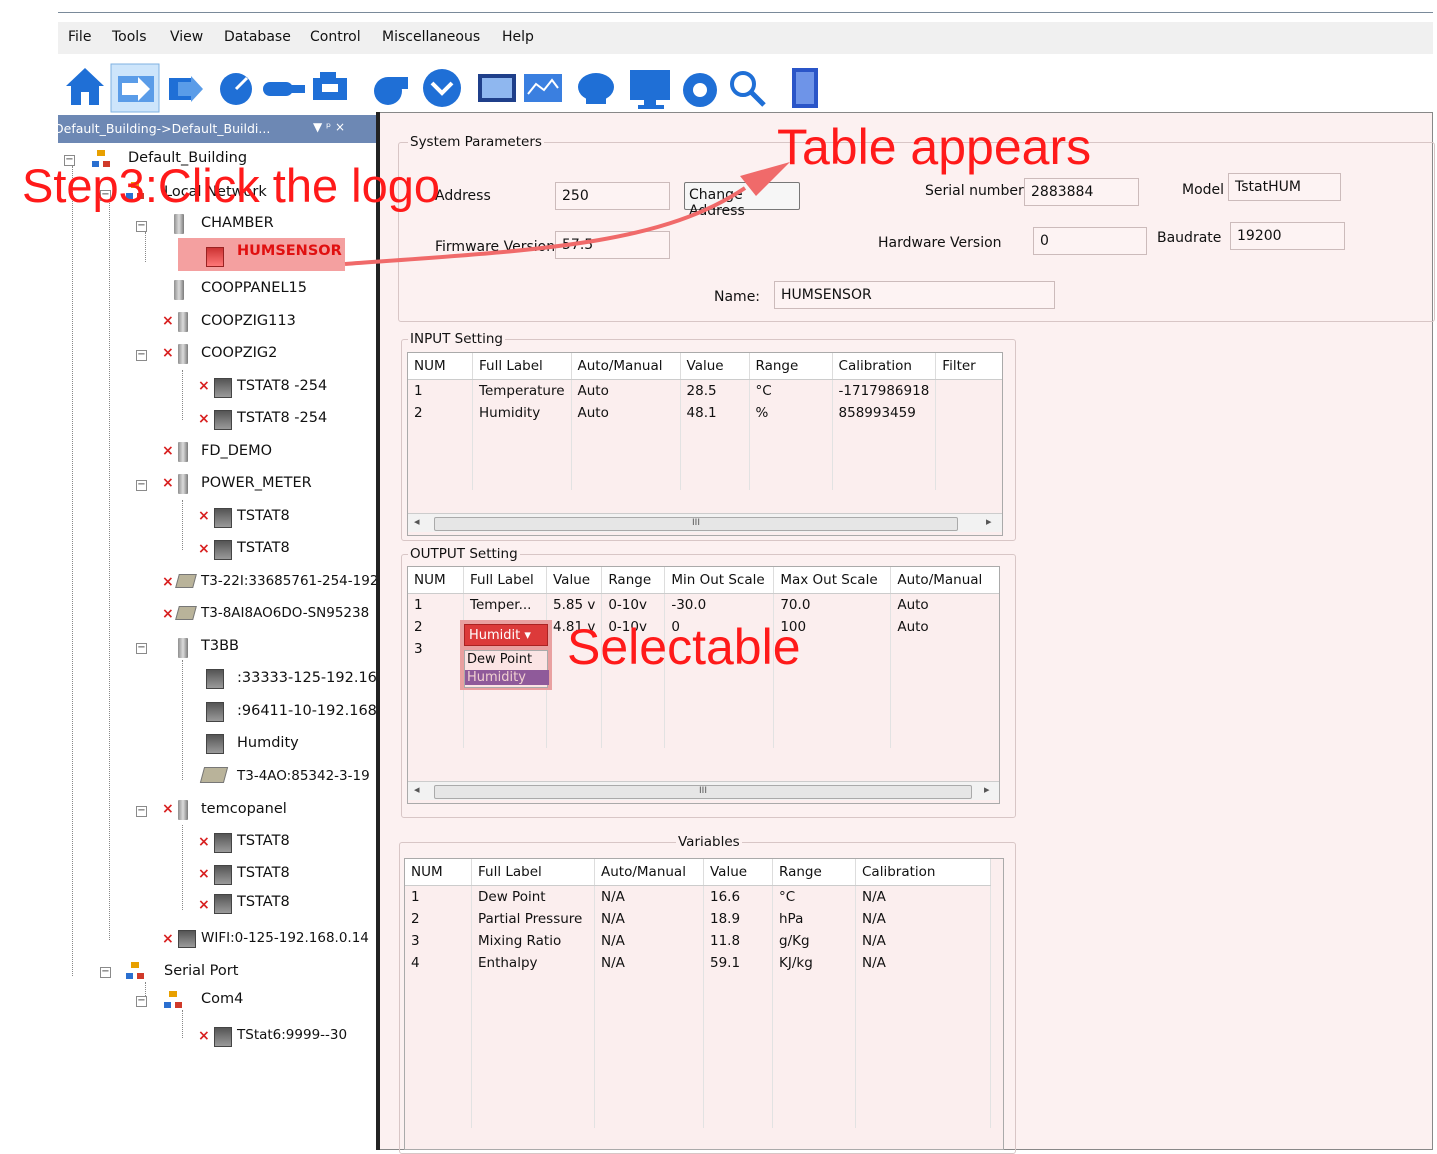 The height and width of the screenshot is (1154, 1437). What do you see at coordinates (85, 86) in the screenshot?
I see `home-icon` at bounding box center [85, 86].